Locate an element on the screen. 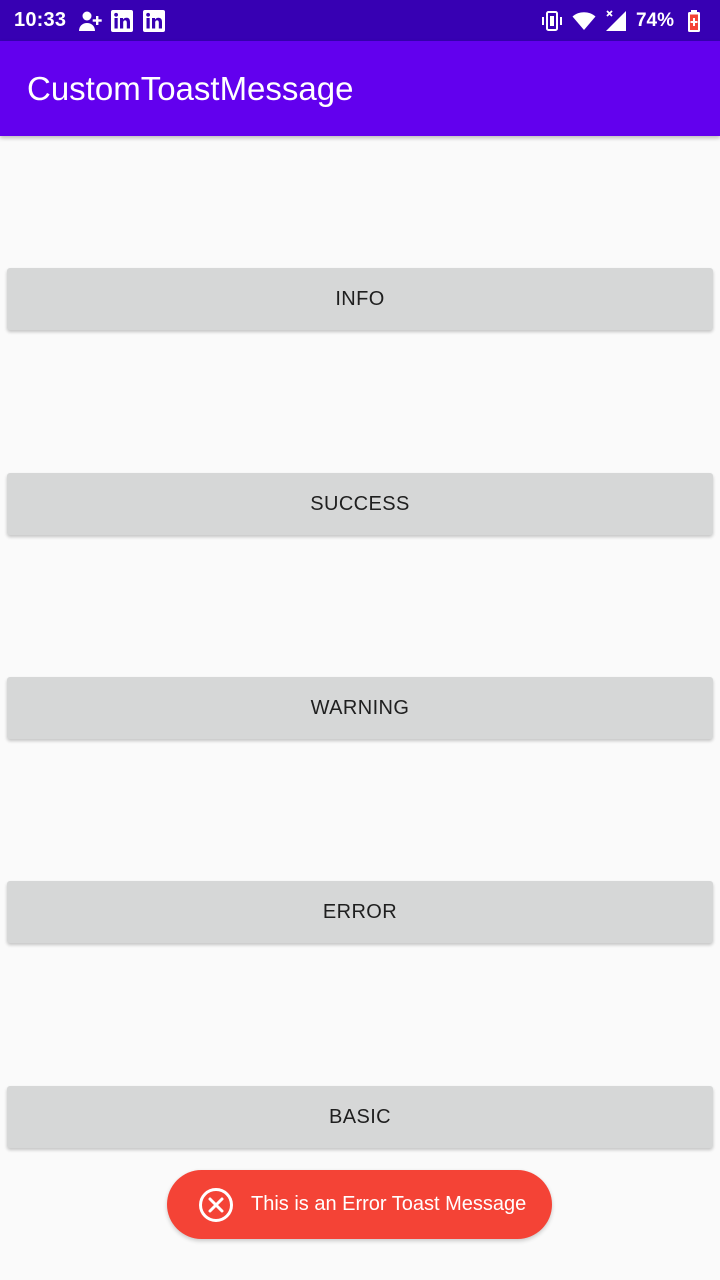  battery-percentage: 74% is located at coordinates (654, 20).